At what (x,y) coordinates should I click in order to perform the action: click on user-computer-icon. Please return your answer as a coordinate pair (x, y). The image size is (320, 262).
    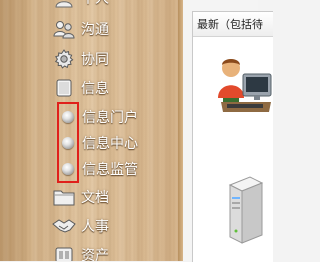
    Looking at the image, I should click on (245, 84).